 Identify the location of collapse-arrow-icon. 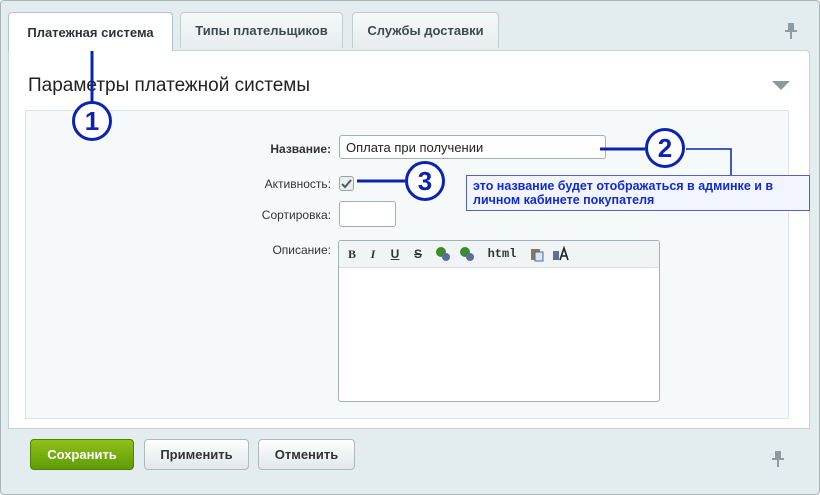
(781, 85).